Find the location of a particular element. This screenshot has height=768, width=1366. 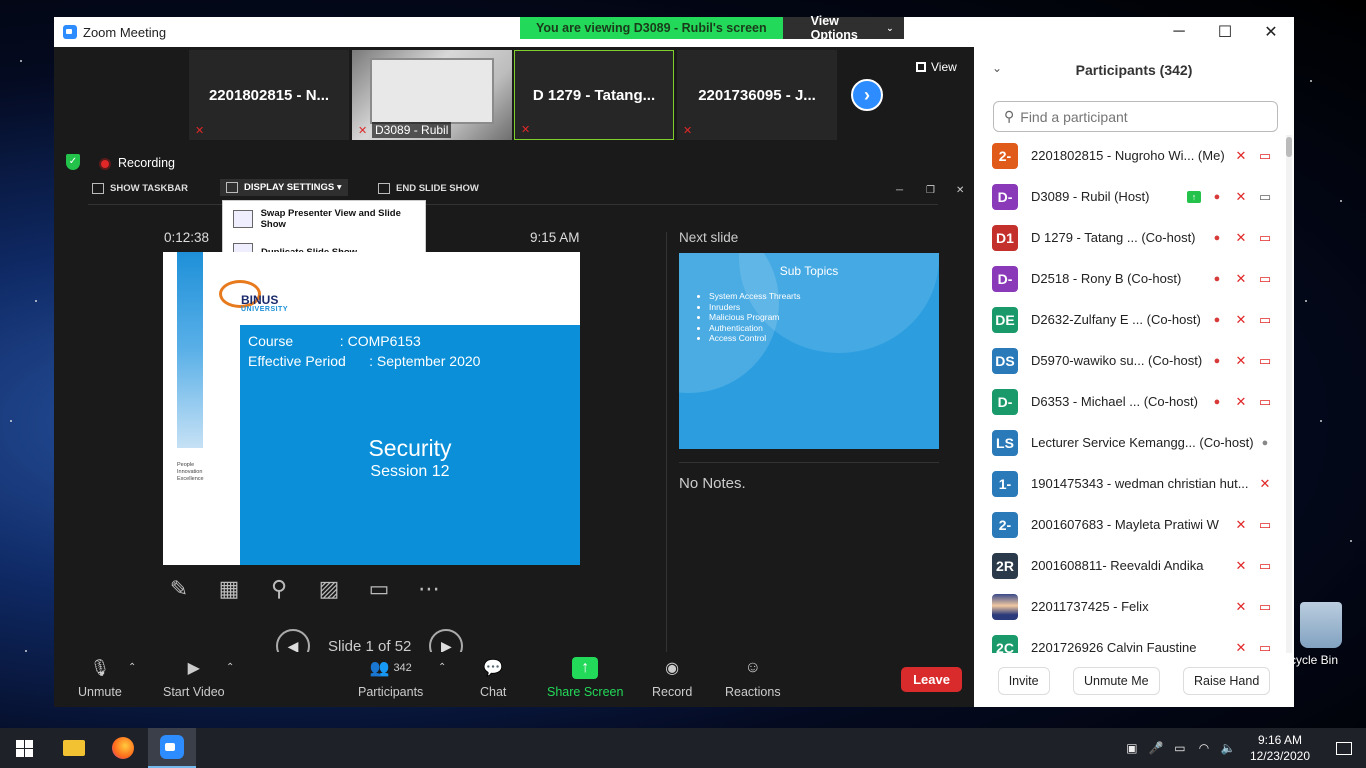

participant-name: D 1279 - Tatang ... (Co-host) is located at coordinates (1113, 237).